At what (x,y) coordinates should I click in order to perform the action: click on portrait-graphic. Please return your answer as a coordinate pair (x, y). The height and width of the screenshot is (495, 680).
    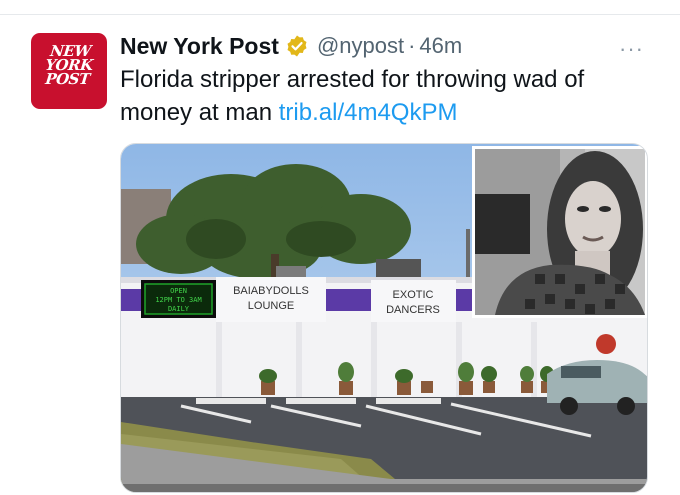
    Looking at the image, I should click on (560, 232).